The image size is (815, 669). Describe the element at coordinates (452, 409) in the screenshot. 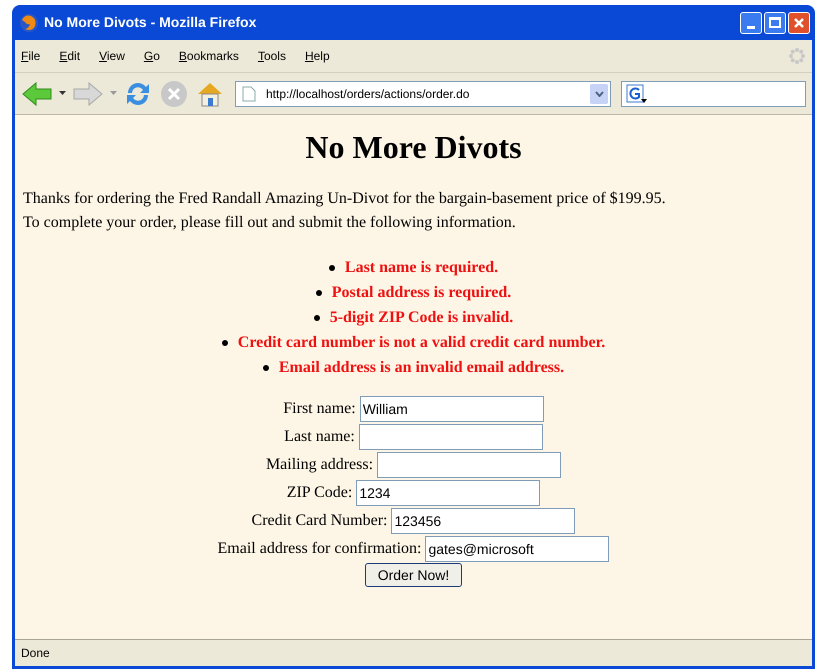

I see `input-field: William` at that location.